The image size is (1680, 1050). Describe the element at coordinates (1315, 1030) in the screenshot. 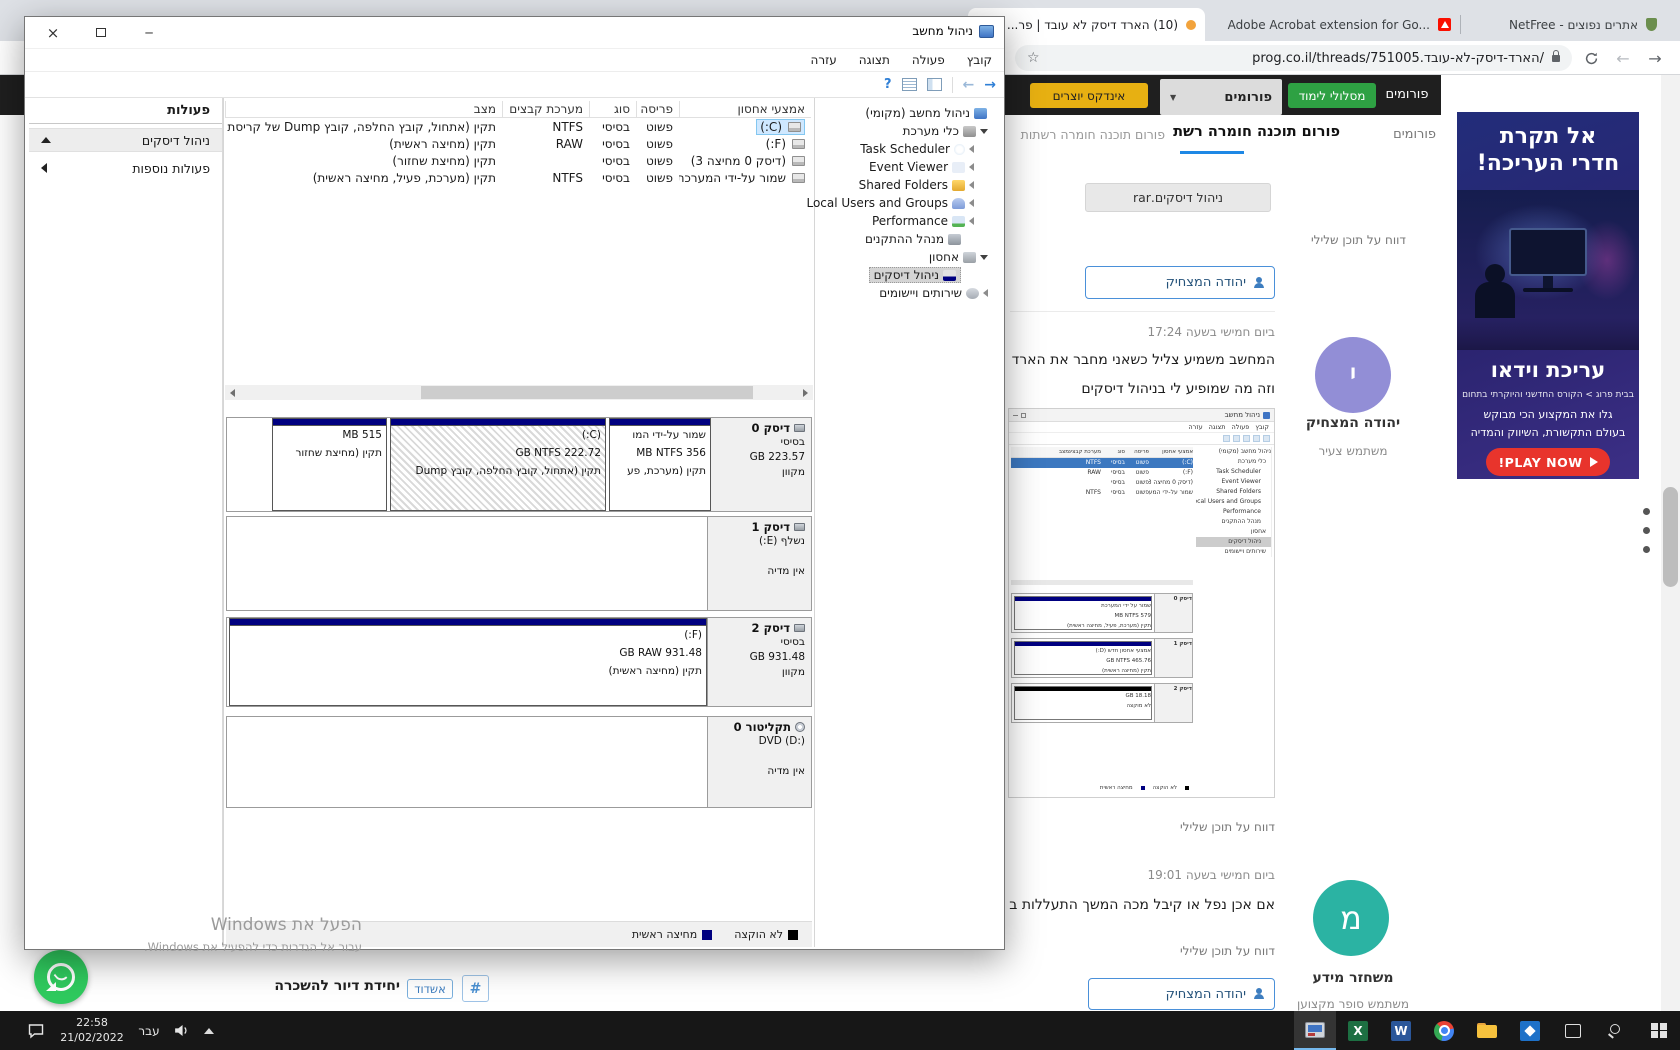

I see `taskbar-app-computer-management` at that location.